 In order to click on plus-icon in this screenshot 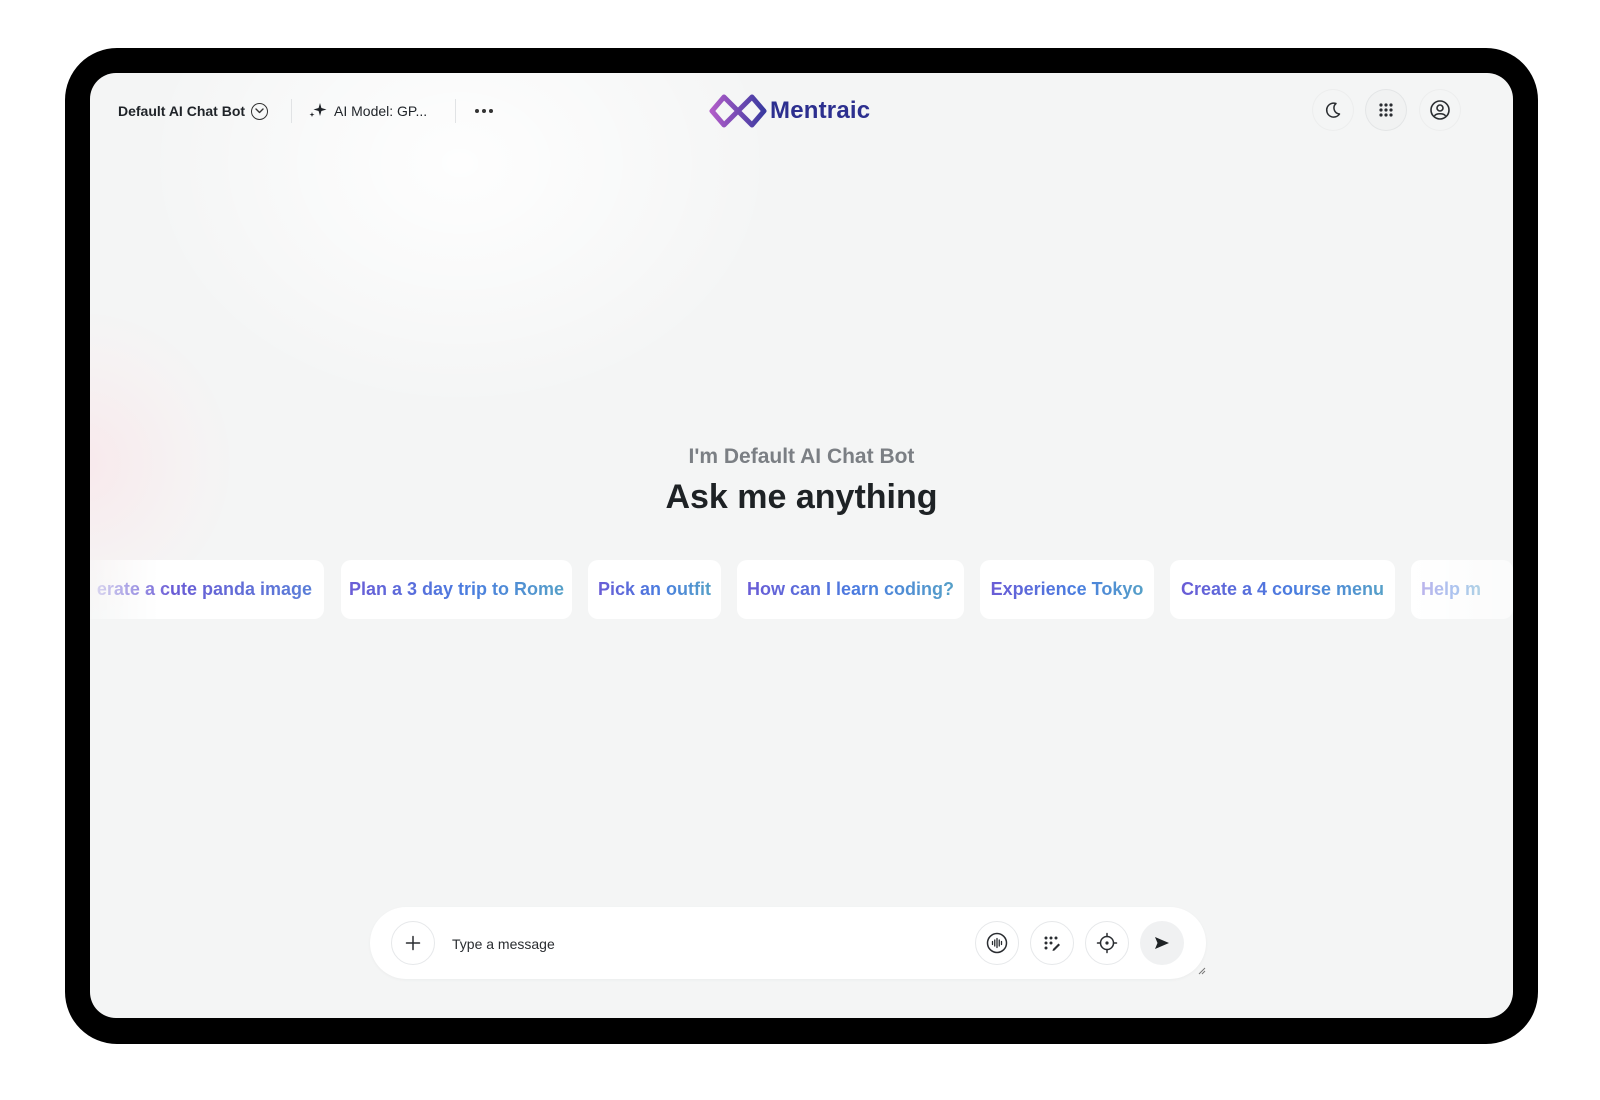, I will do `click(413, 943)`.